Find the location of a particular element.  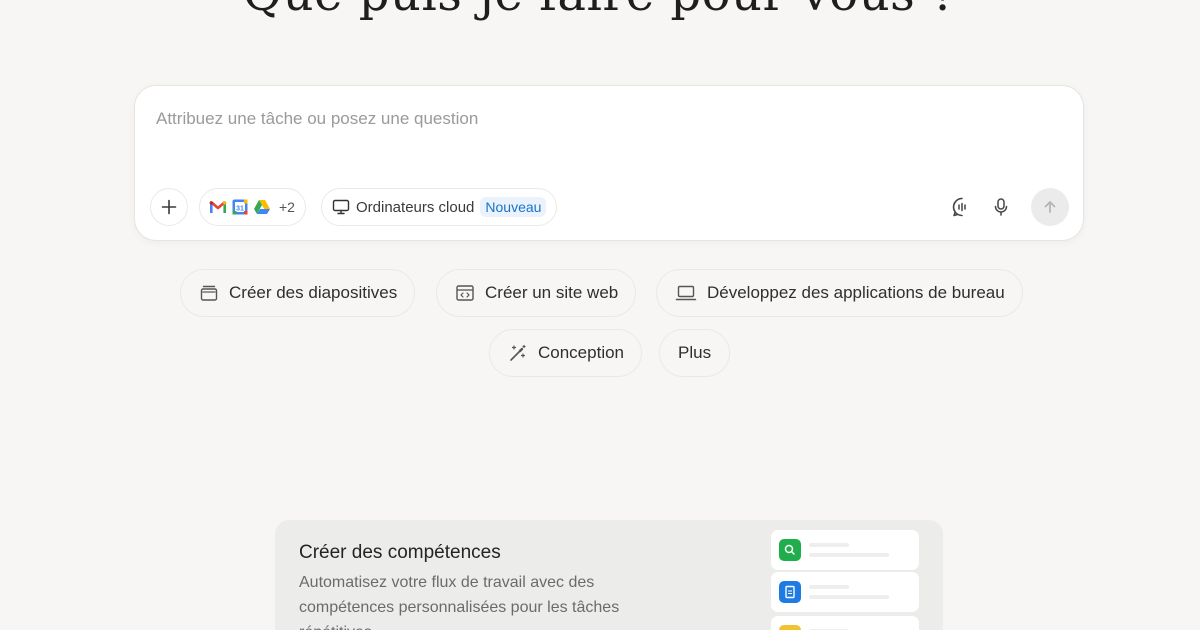

cloud-computers-button: Ordinateurs cloud Nouveau is located at coordinates (439, 207).